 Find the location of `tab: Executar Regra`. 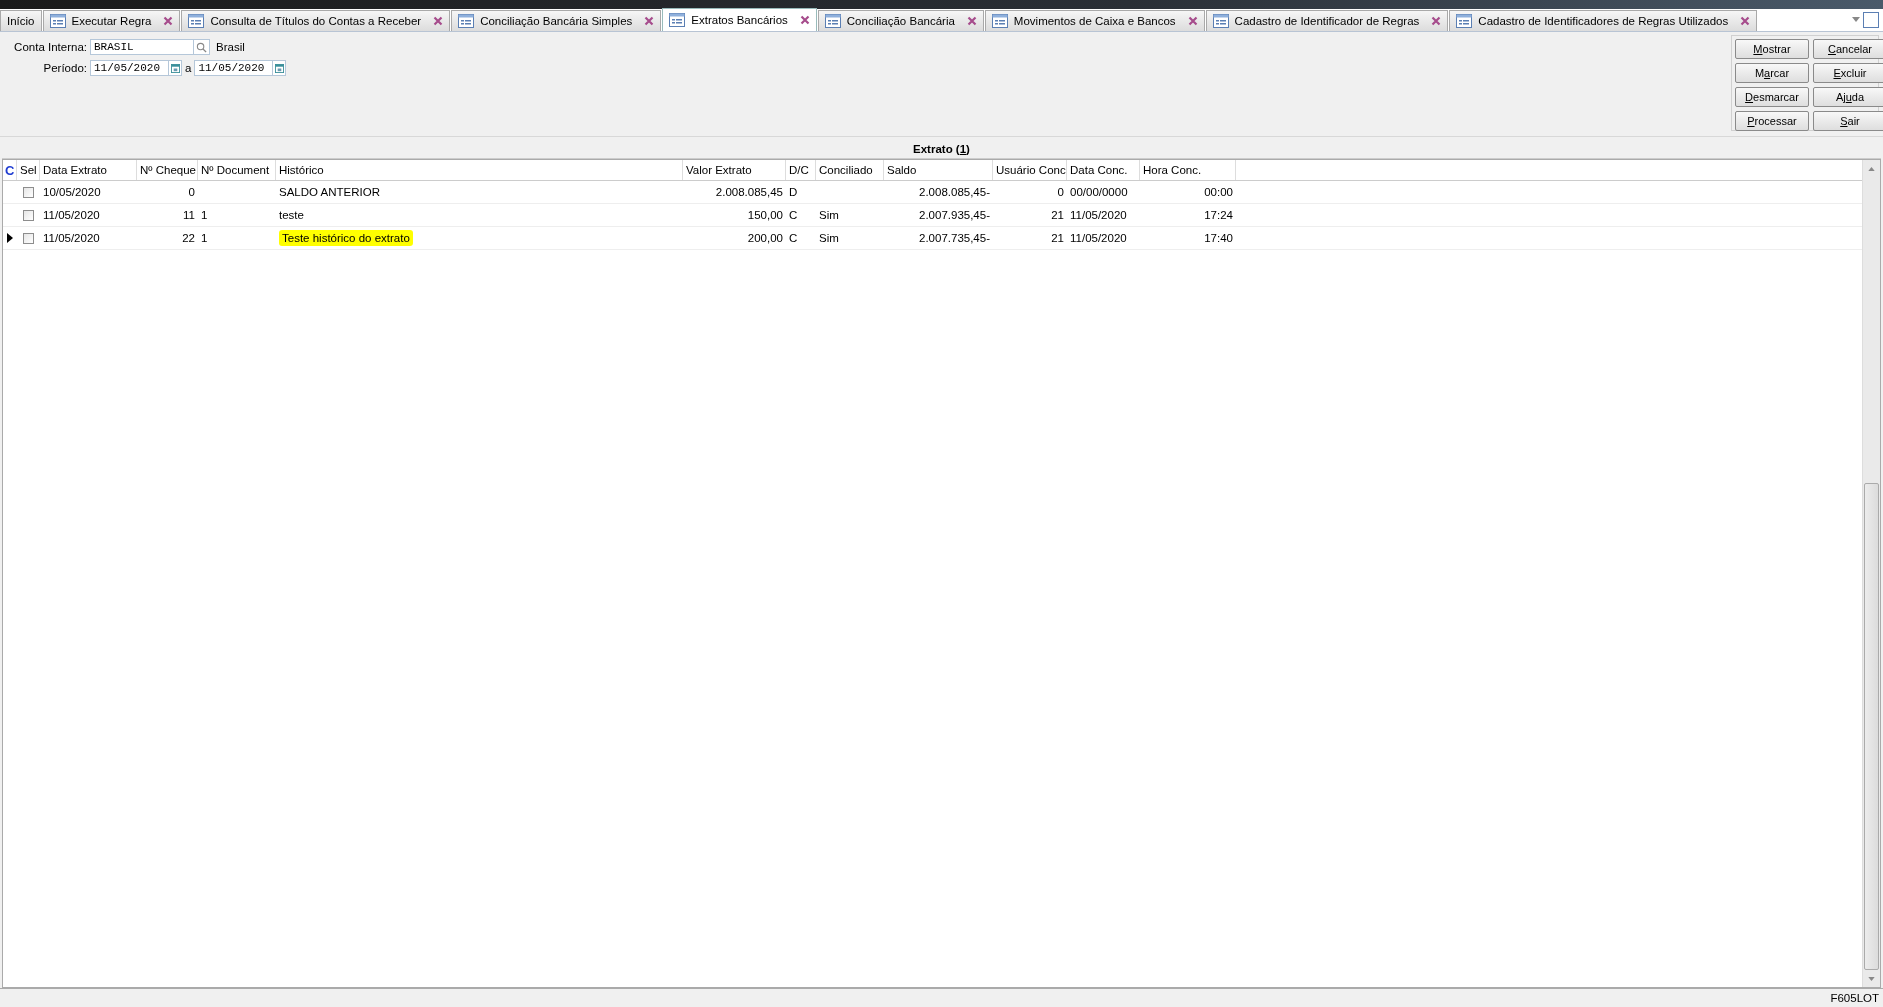

tab: Executar Regra is located at coordinates (111, 20).